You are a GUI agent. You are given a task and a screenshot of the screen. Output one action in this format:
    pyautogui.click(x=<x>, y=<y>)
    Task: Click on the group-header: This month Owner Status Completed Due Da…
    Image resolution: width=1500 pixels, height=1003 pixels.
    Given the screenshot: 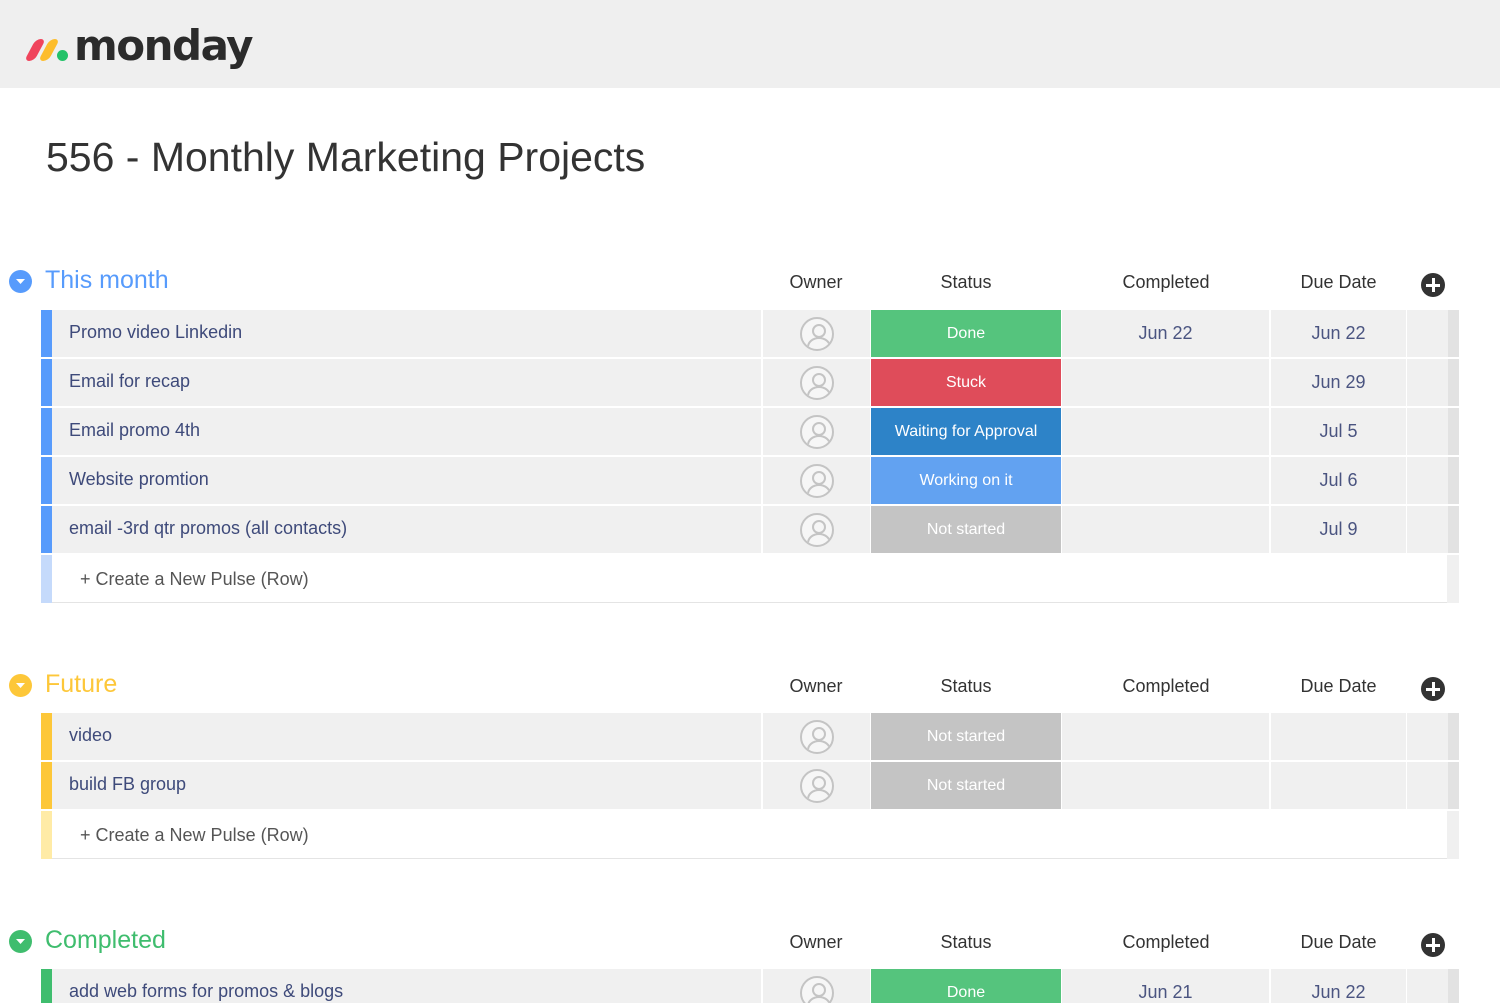 What is the action you would take?
    pyautogui.click(x=750, y=282)
    